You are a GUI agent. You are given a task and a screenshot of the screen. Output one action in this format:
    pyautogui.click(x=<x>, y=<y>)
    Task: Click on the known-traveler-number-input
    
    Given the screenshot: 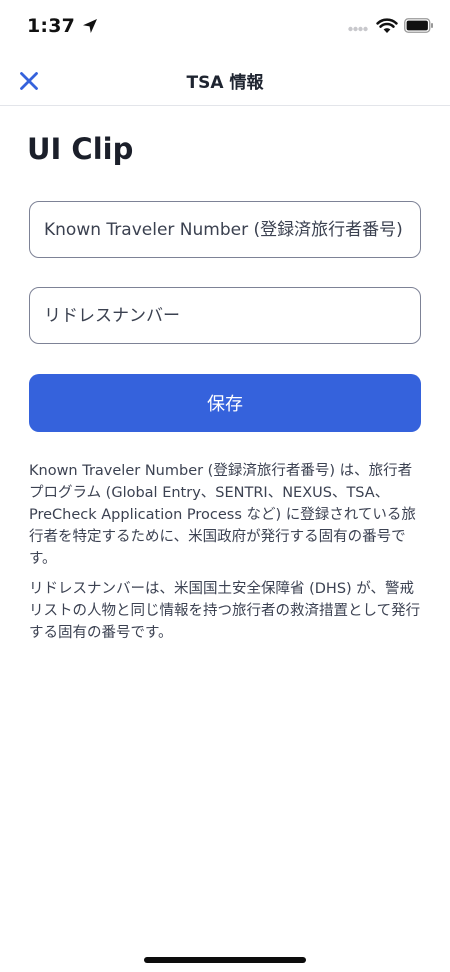 What is the action you would take?
    pyautogui.click(x=225, y=229)
    